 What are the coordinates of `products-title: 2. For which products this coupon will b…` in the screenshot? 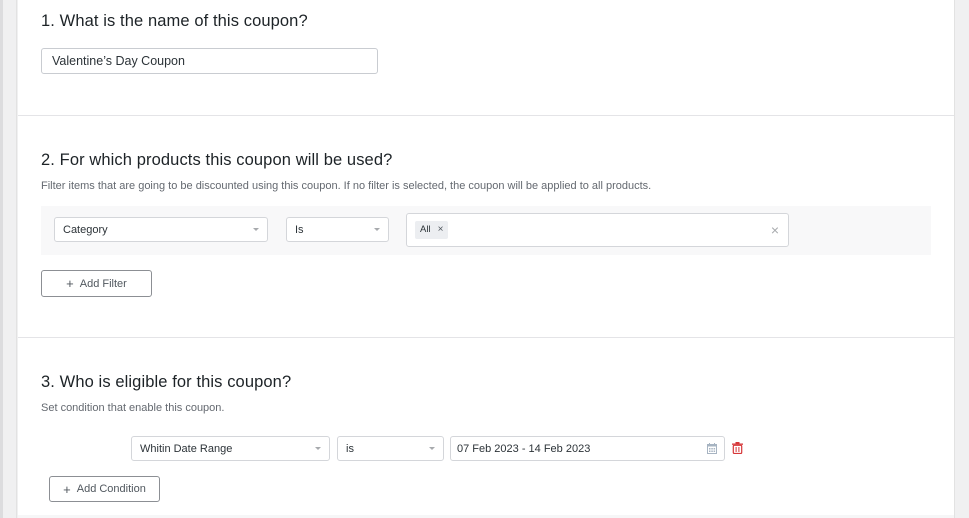 It's located at (217, 160).